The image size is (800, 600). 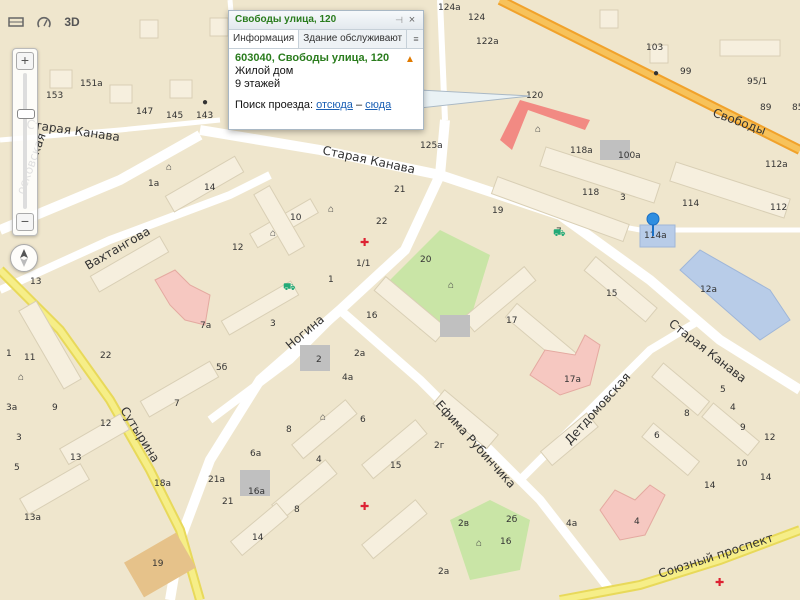 I want to click on view-3d-button: 3D, so click(x=72, y=22).